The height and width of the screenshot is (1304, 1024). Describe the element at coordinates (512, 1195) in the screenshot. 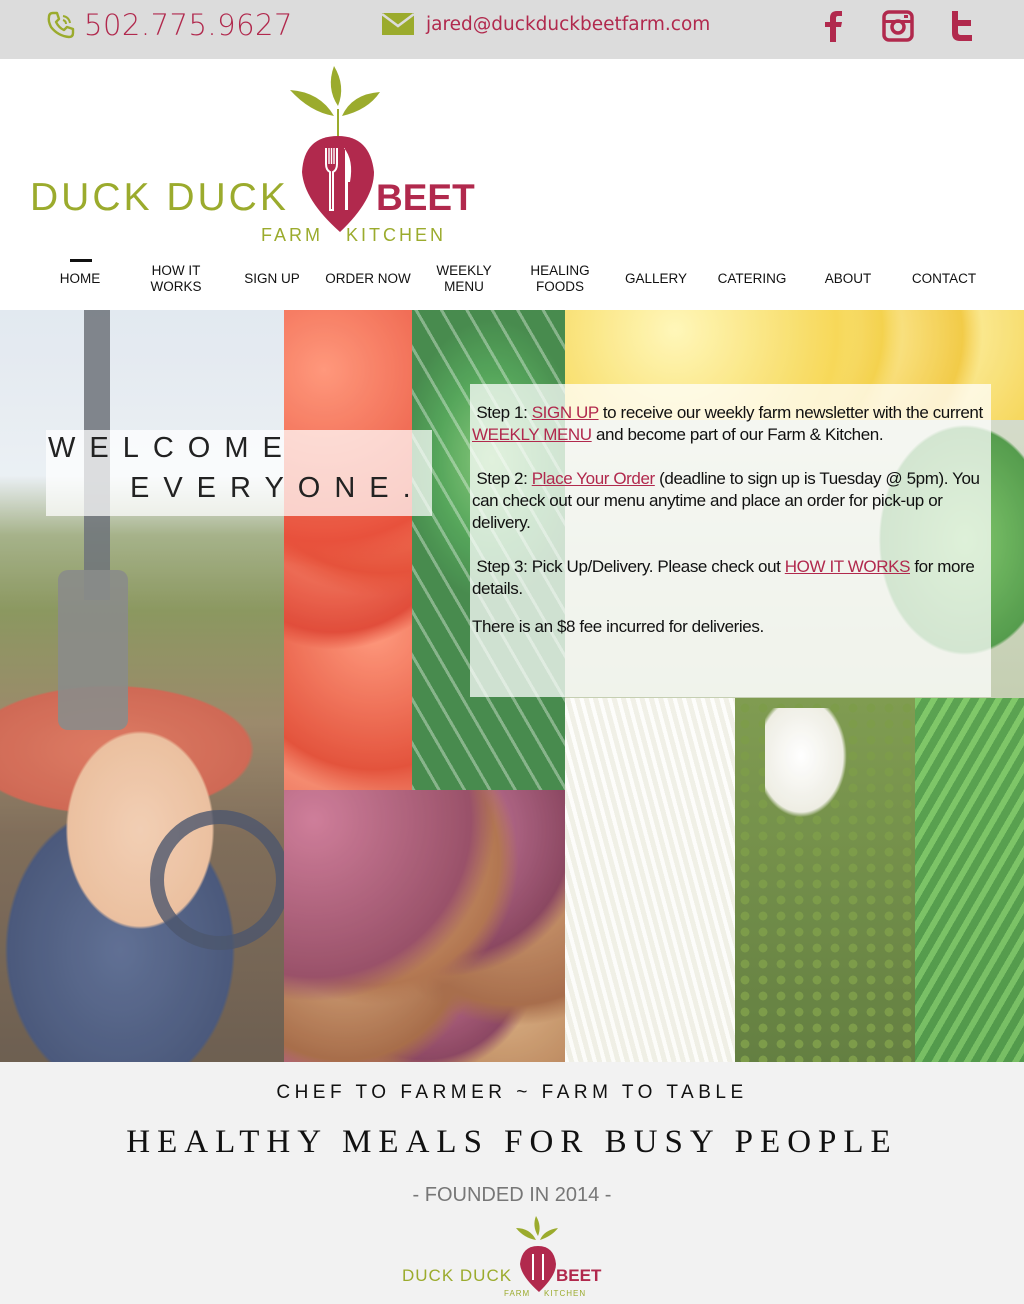

I see `founded-year: - FOUNDED IN 2014 -` at that location.